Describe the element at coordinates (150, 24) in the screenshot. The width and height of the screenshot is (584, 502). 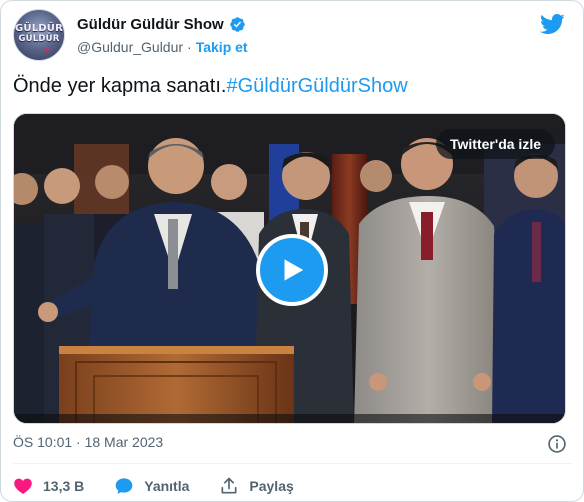
I see `display-name: Güldür Güldür Show` at that location.